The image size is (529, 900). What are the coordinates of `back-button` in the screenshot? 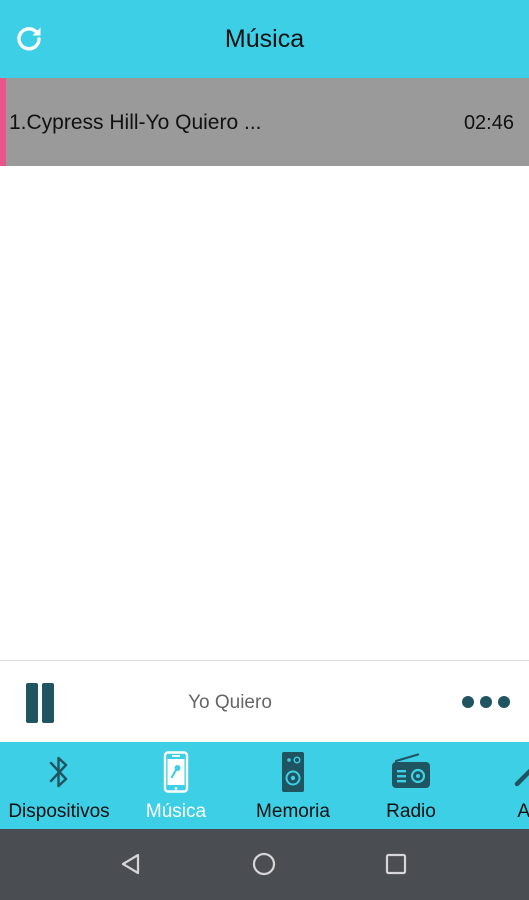 It's located at (131, 864).